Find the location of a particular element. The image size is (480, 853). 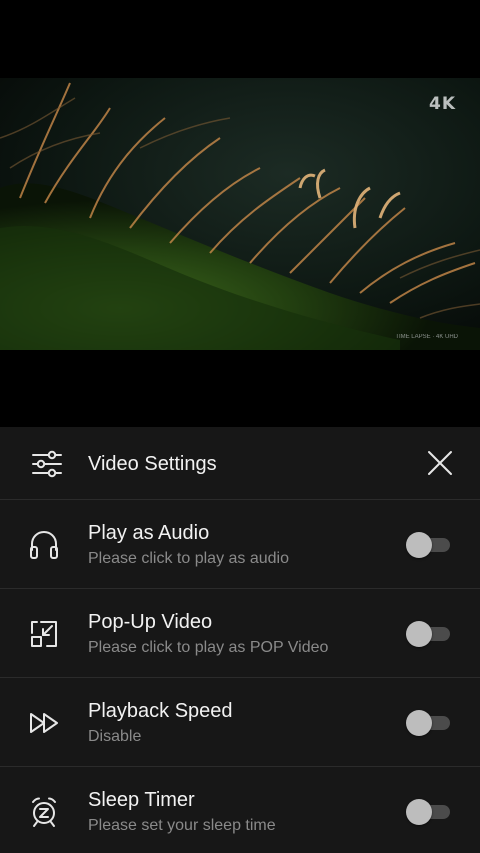

close-icon is located at coordinates (440, 463).